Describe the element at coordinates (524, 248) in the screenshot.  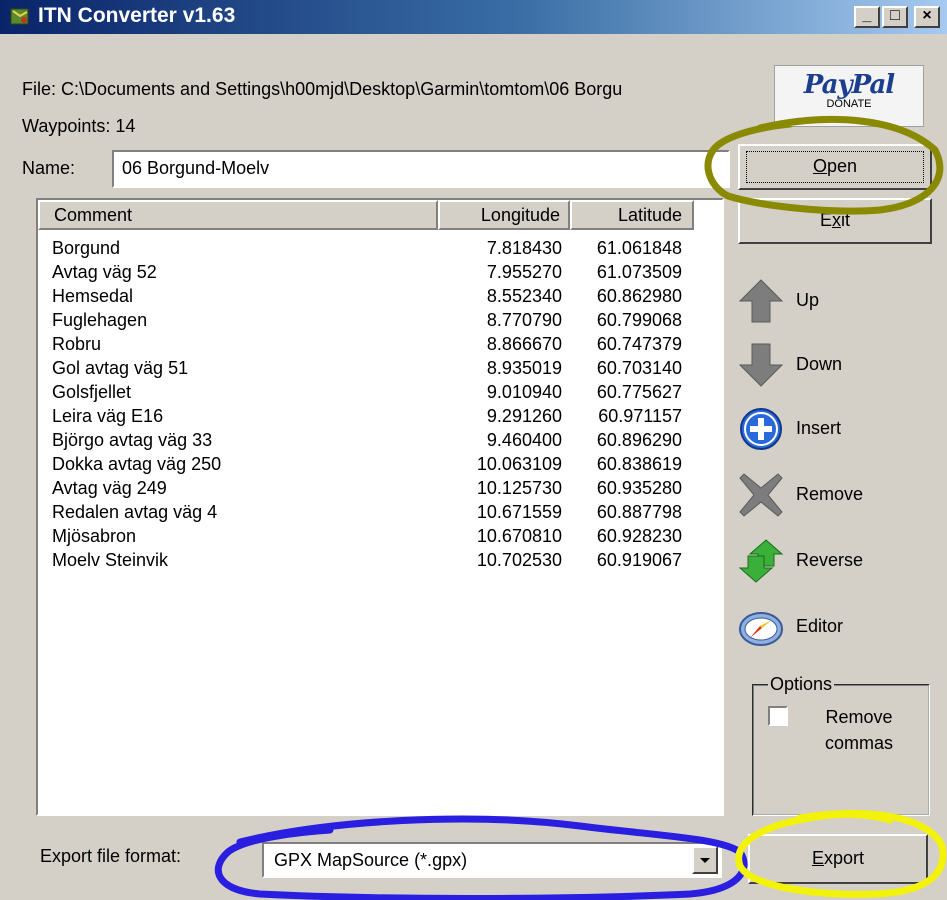
I see `cell-longitude: 7.818430` at that location.